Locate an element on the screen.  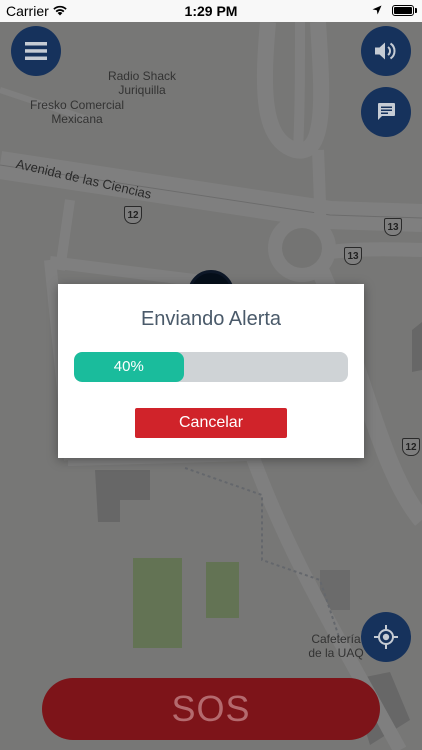
battery-tip is located at coordinates (416, 10).